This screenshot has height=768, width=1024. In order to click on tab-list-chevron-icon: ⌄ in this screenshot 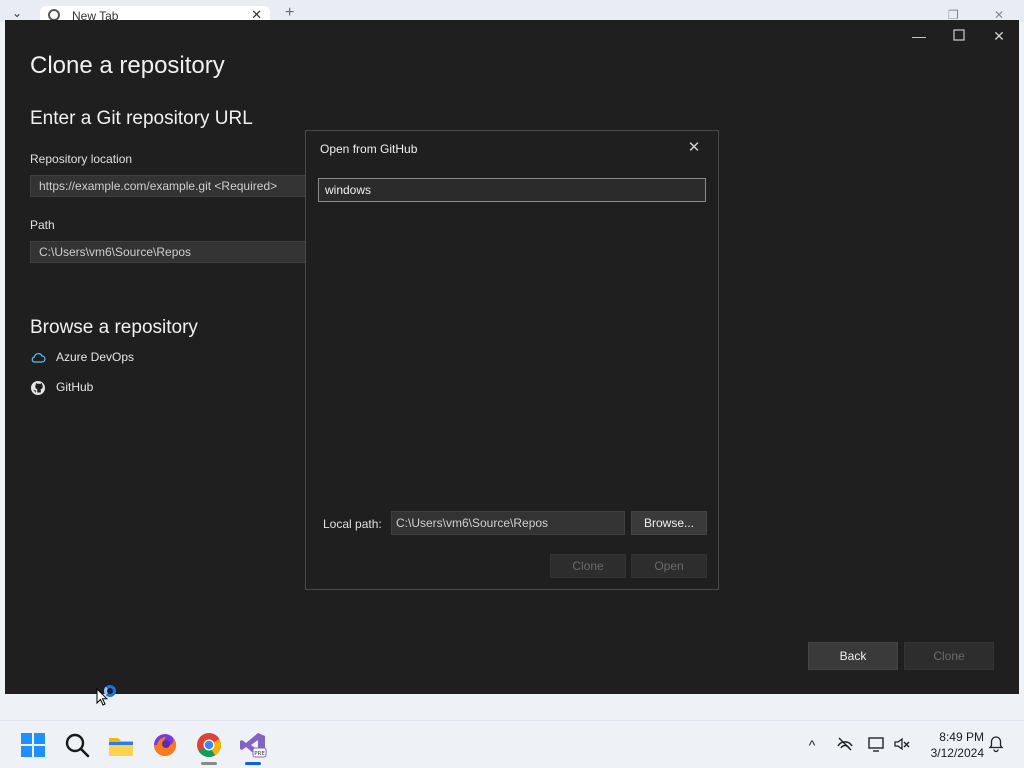, I will do `click(17, 13)`.